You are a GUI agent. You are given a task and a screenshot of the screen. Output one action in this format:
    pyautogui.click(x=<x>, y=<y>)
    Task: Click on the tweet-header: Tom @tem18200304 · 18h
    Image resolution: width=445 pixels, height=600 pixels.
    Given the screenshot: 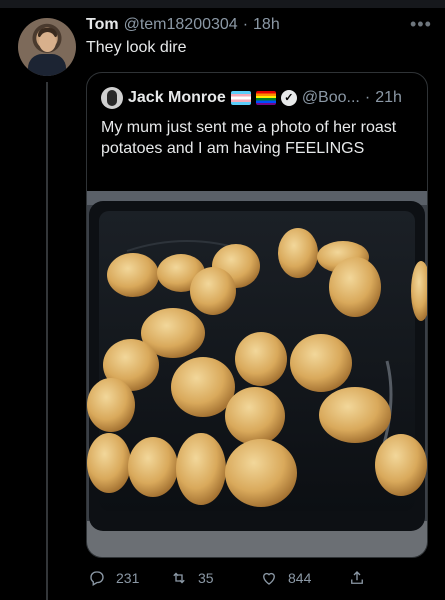 What is the action you would take?
    pyautogui.click(x=183, y=25)
    